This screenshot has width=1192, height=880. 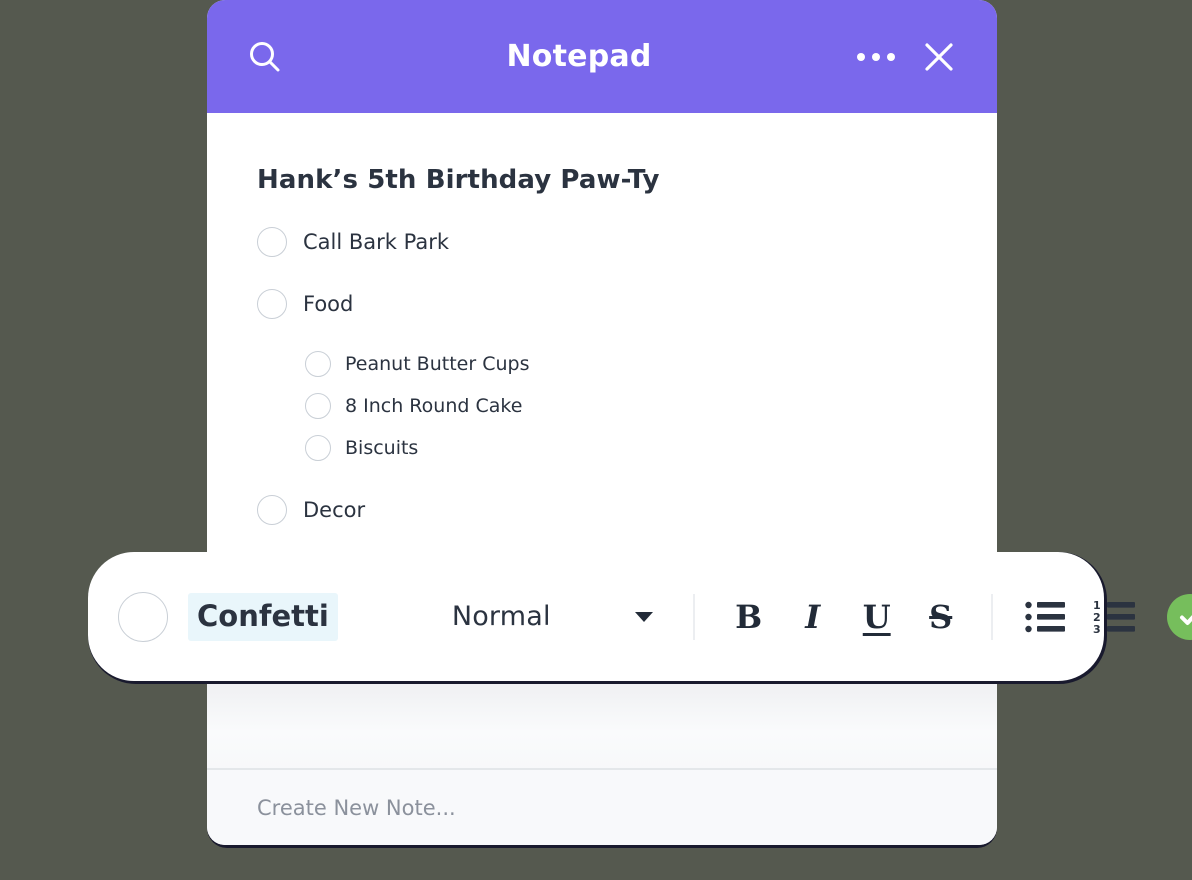 I want to click on list-item: Call Bark Park, so click(x=602, y=242).